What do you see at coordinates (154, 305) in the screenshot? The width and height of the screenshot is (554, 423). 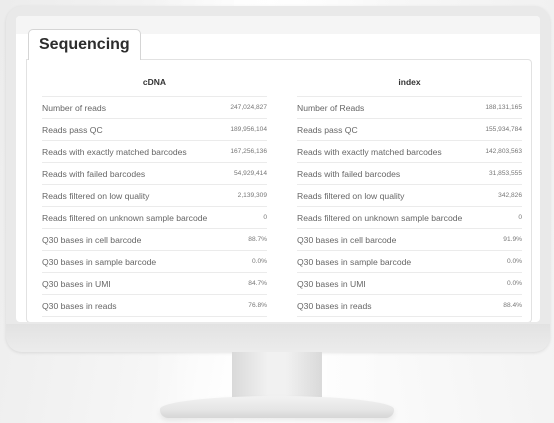 I see `table-row: Q30 bases in reads 76.8%` at bounding box center [154, 305].